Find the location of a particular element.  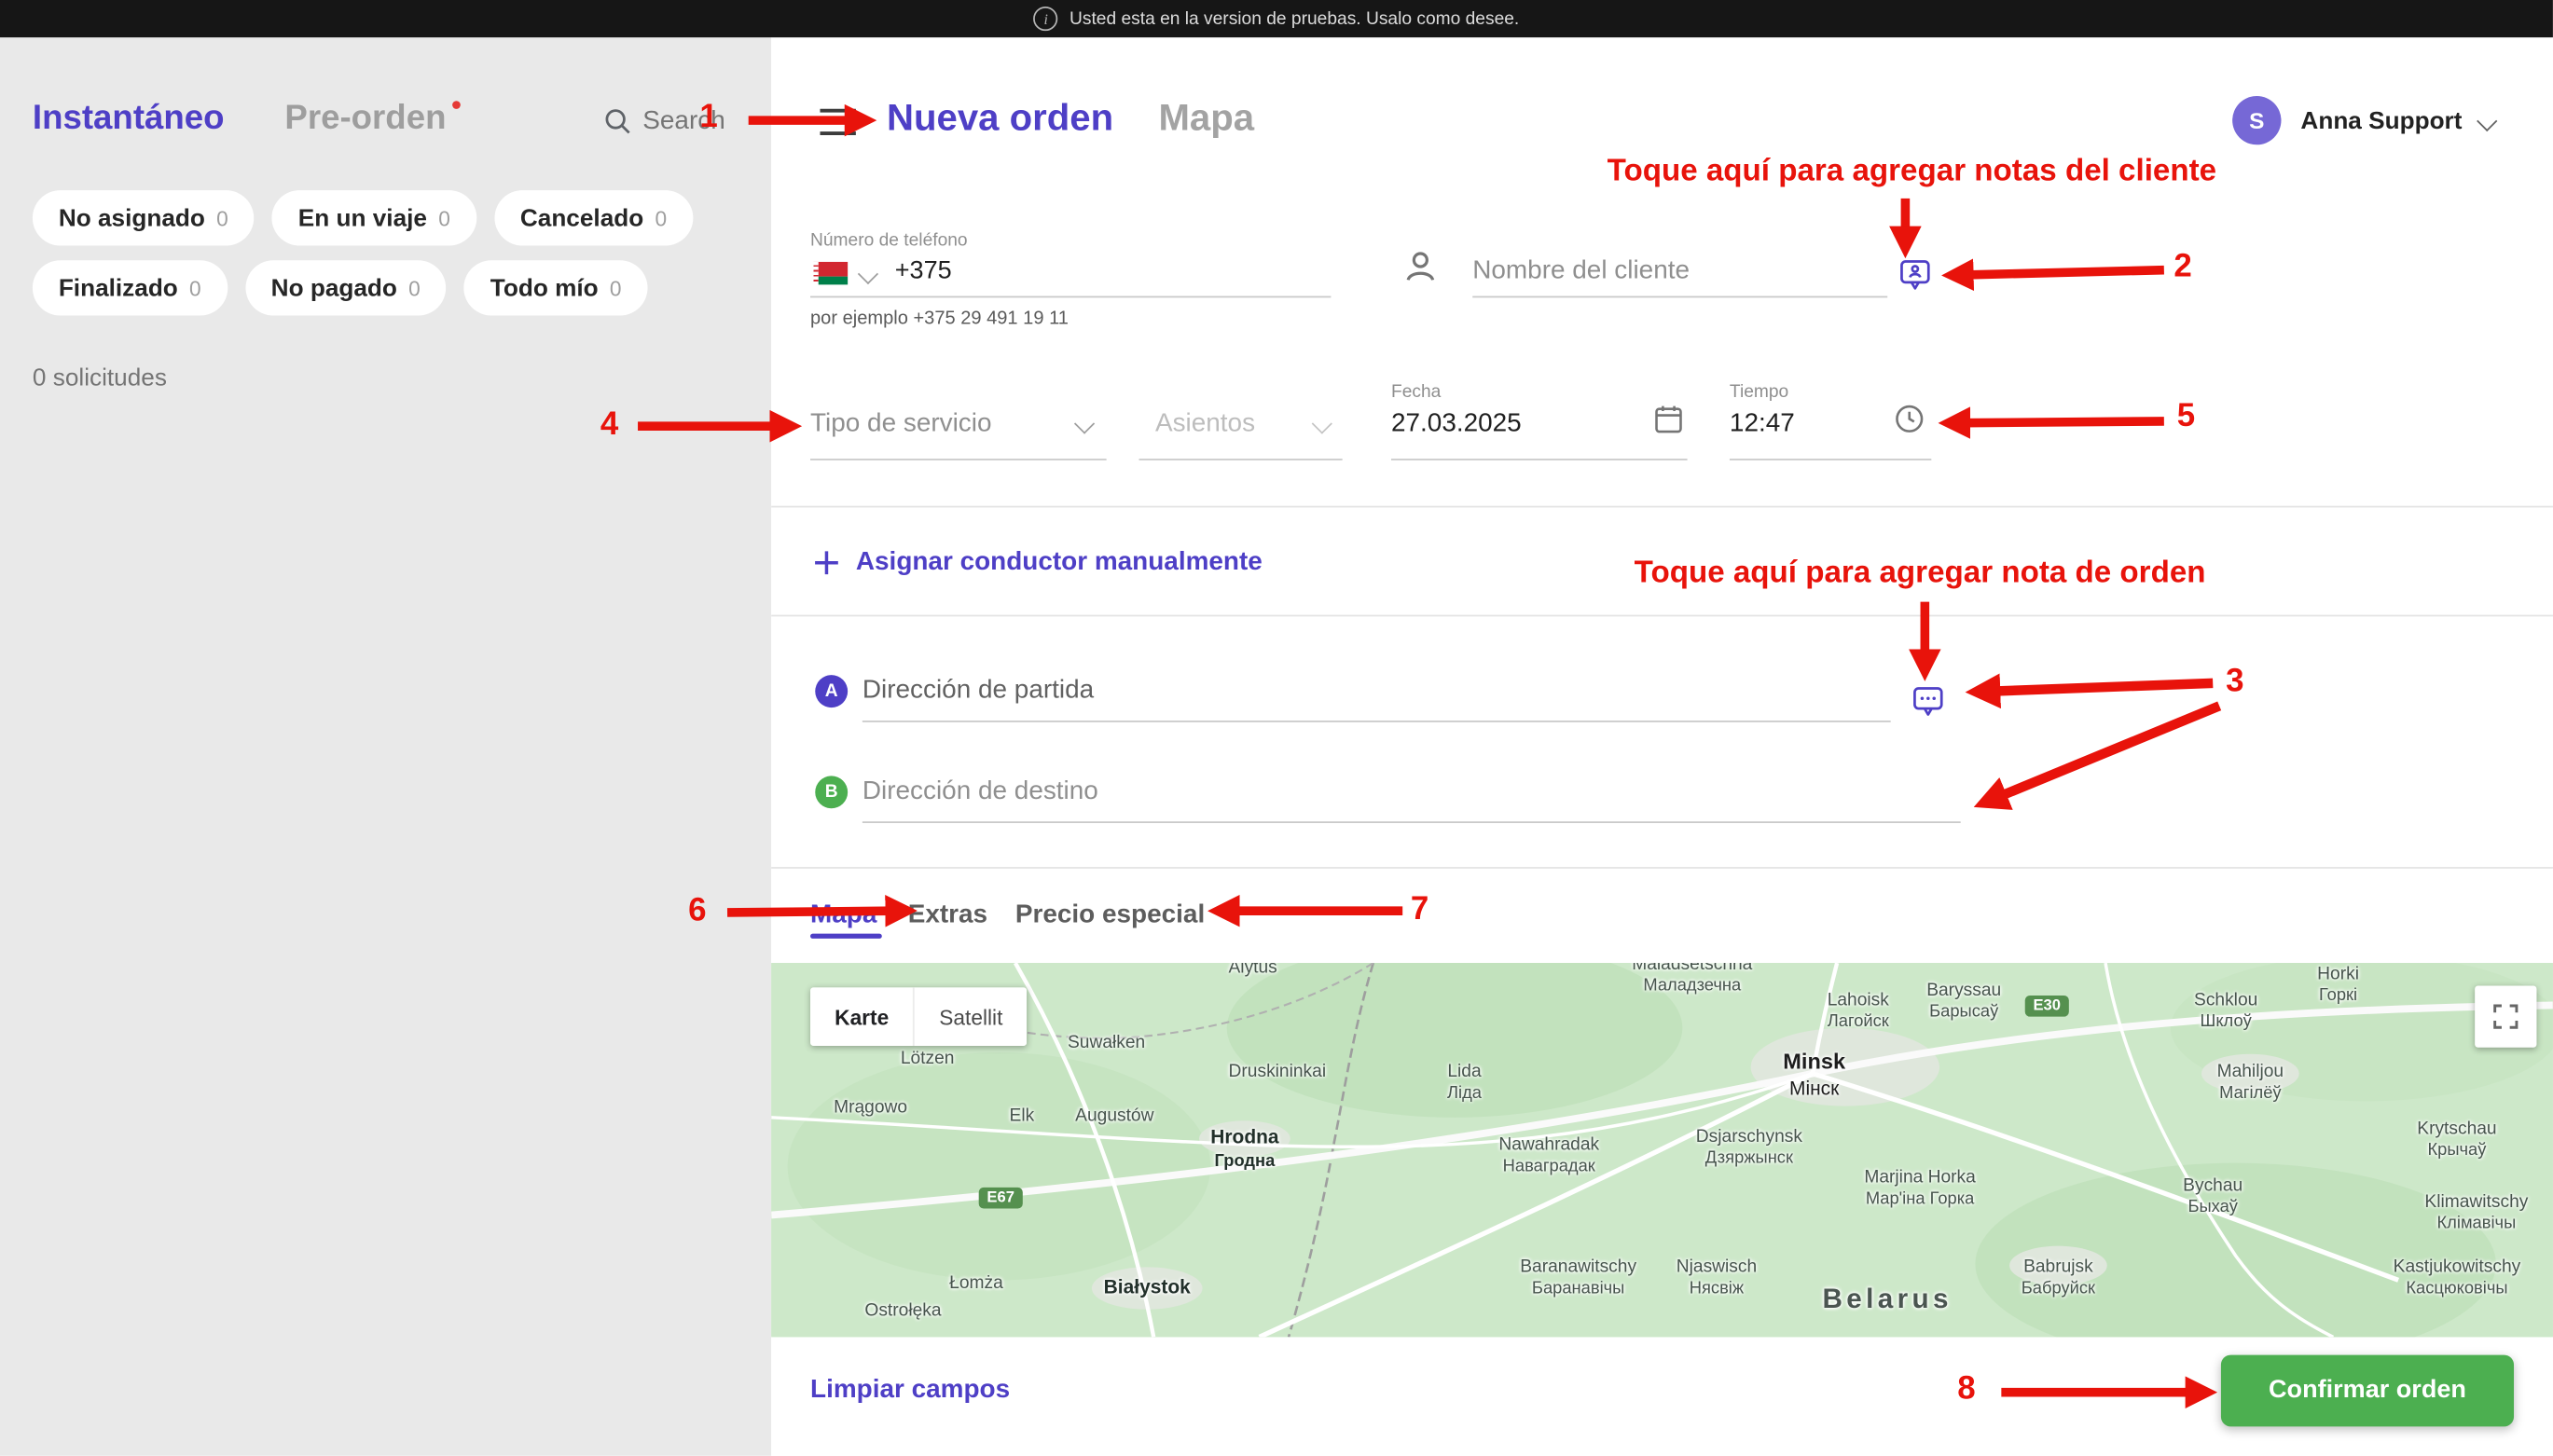

chip-label: Cancelado is located at coordinates (582, 217).